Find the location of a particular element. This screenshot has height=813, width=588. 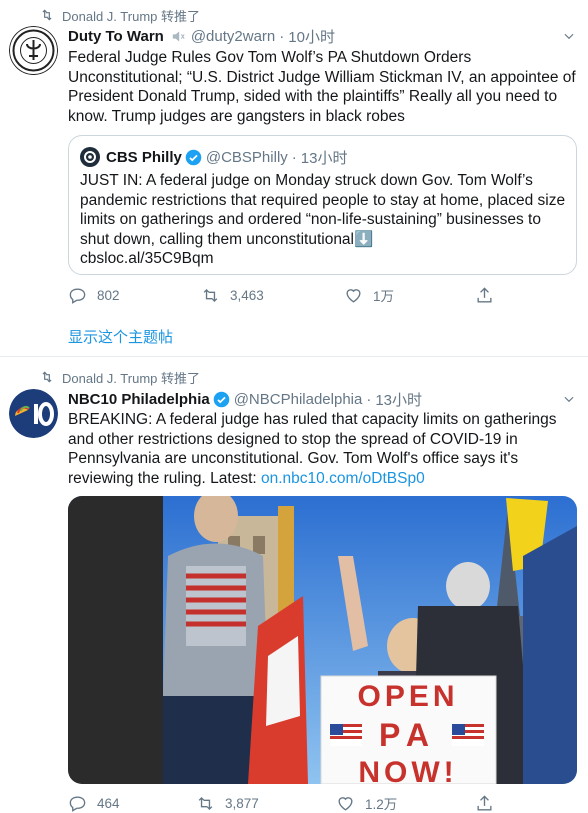

like-button: 1万 is located at coordinates (369, 295).